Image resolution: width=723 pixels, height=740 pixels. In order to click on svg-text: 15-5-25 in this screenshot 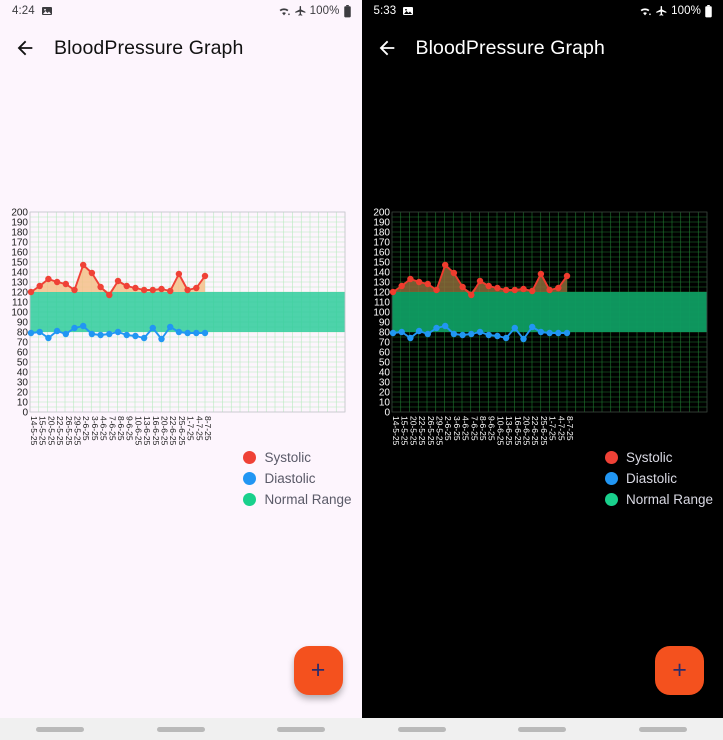, I will do `click(43, 431)`.